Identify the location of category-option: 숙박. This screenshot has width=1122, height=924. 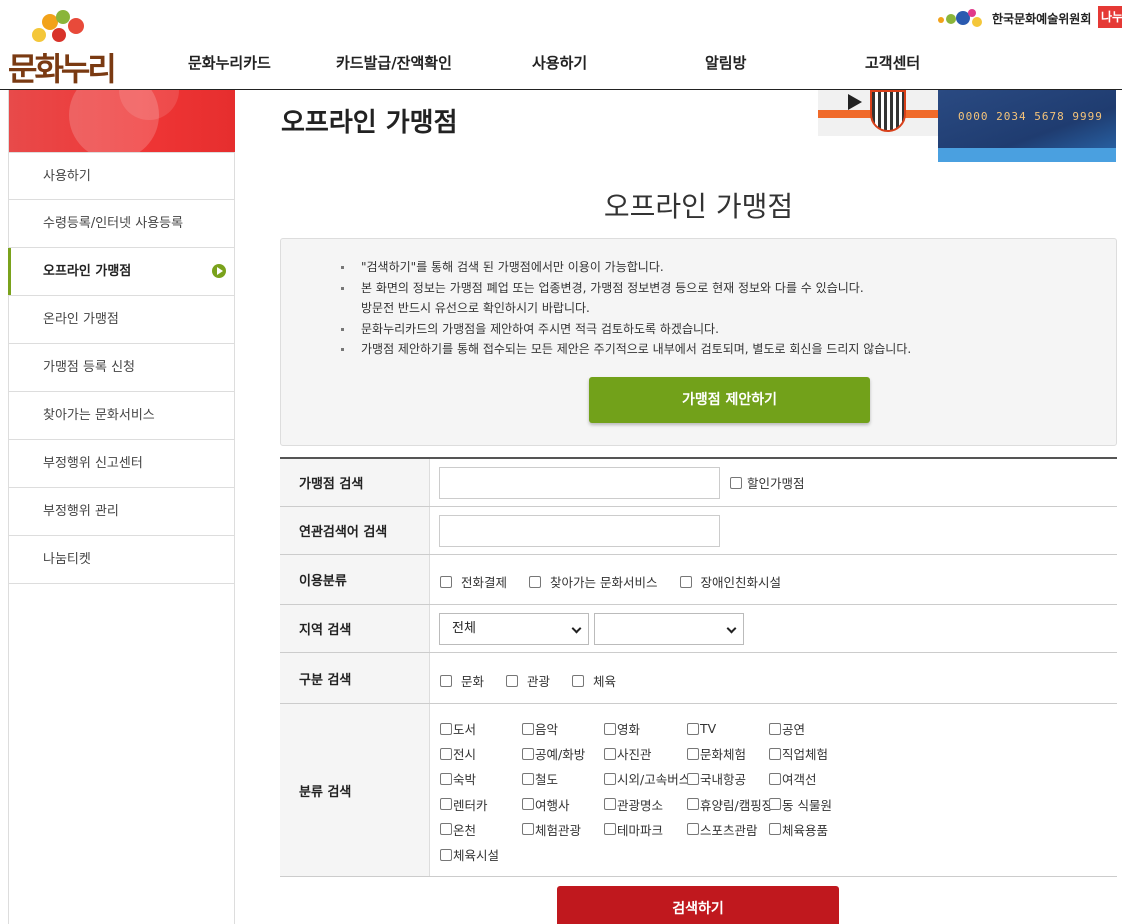
(458, 778).